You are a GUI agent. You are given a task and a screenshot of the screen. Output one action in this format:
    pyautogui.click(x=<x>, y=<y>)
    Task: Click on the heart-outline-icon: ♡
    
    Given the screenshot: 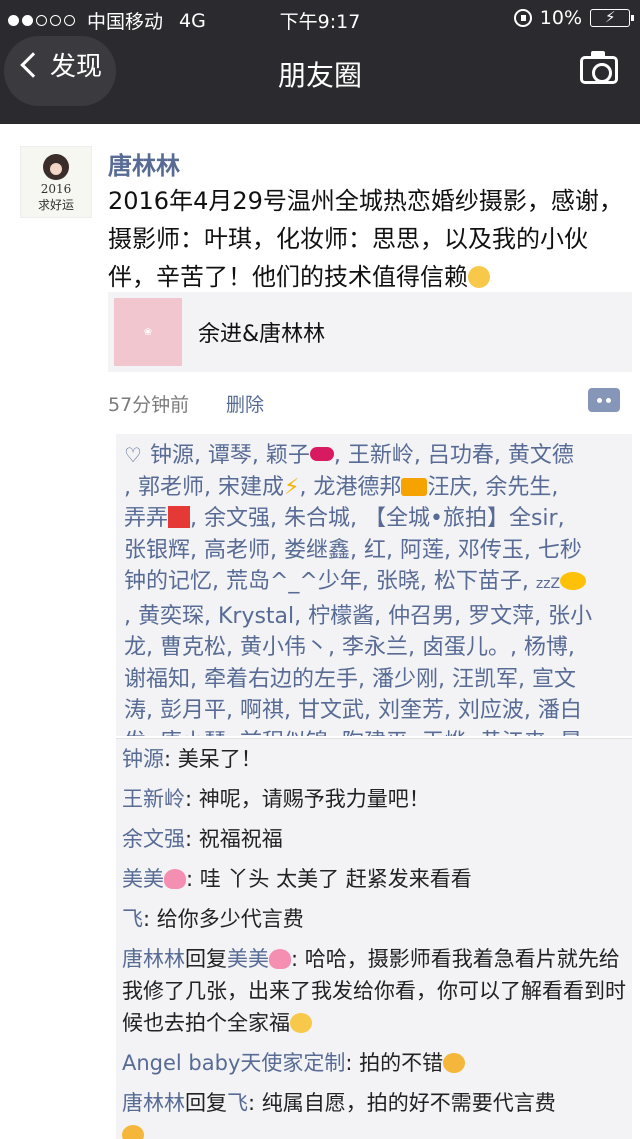 What is the action you would take?
    pyautogui.click(x=133, y=455)
    